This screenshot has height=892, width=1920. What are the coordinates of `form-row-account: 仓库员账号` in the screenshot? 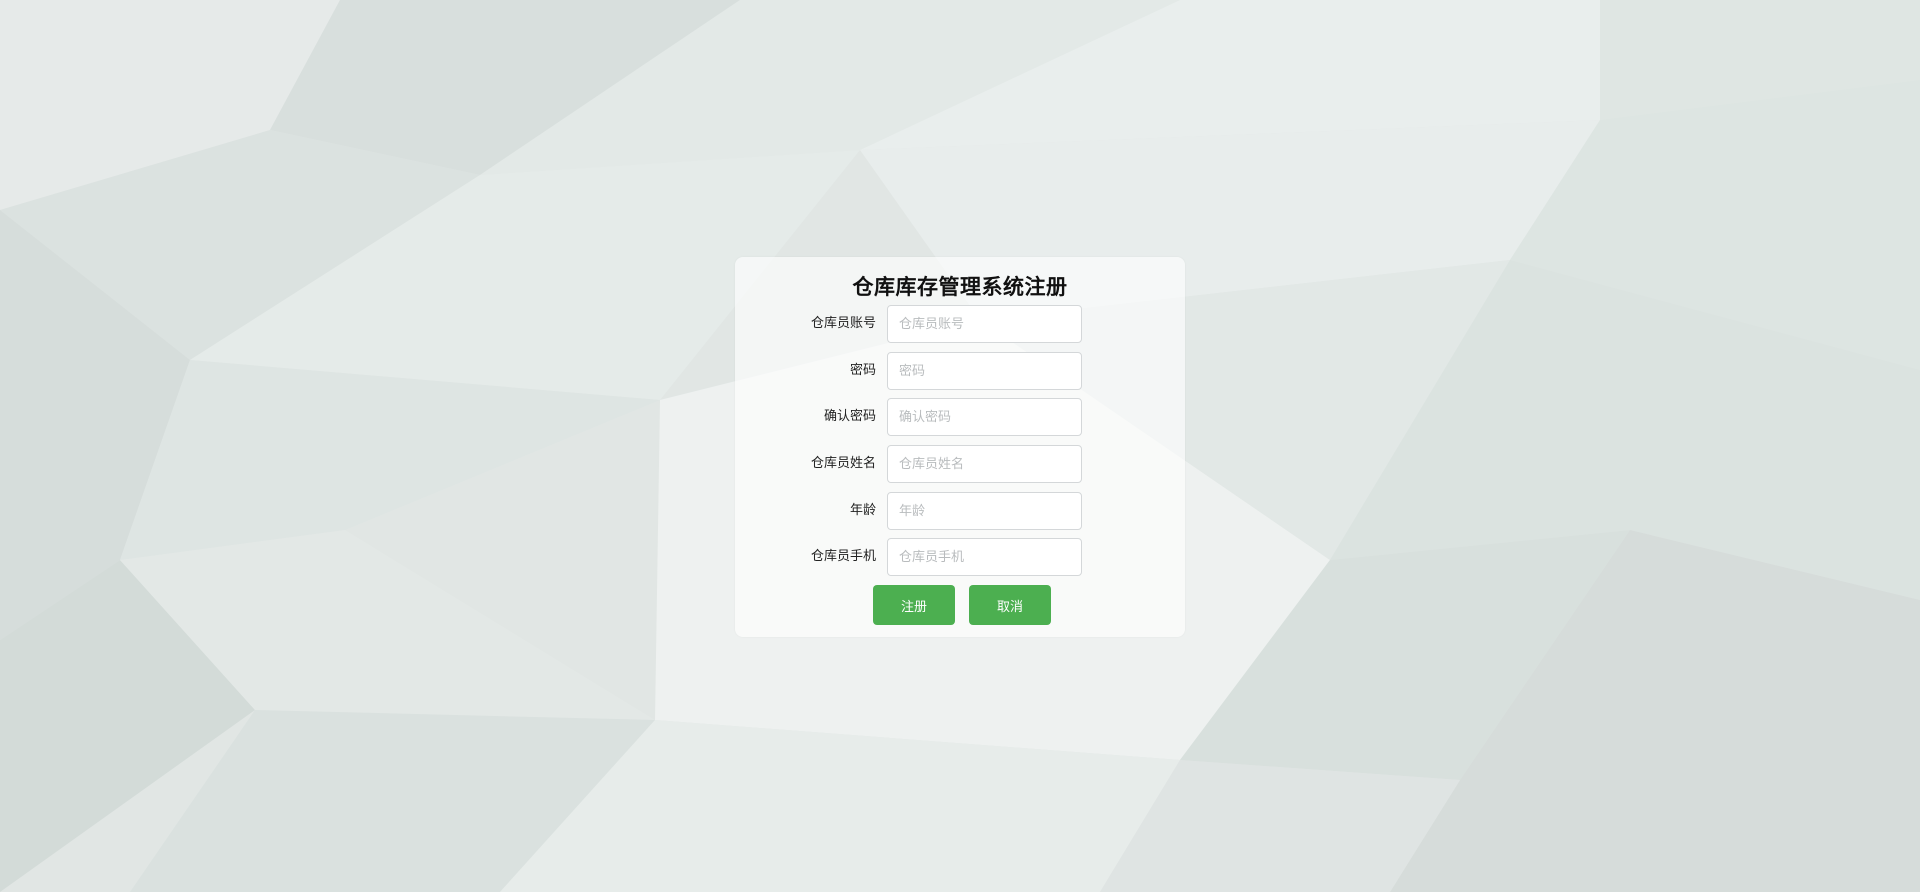 It's located at (960, 324).